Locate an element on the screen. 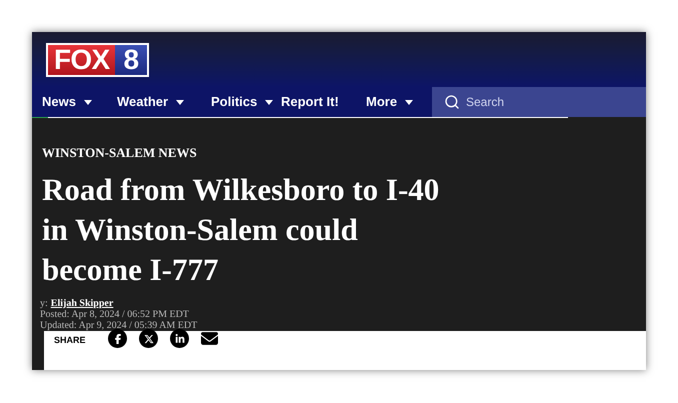 The width and height of the screenshot is (678, 403). updated-date: Updated: Apr 9, 2024 / 05:39 AM EDT is located at coordinates (119, 325).